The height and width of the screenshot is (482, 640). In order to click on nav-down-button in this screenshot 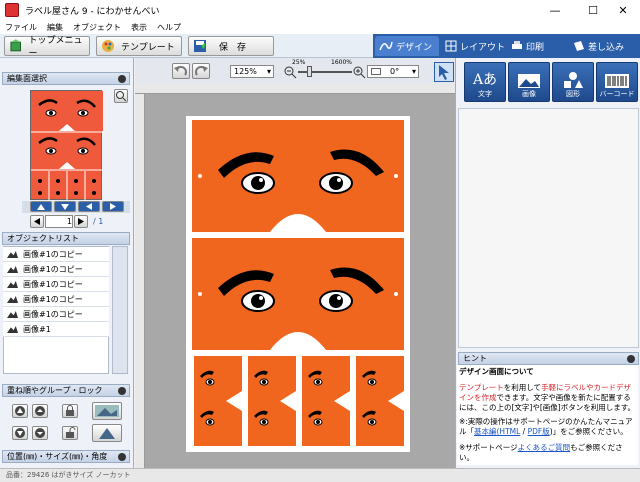, I will do `click(65, 206)`.